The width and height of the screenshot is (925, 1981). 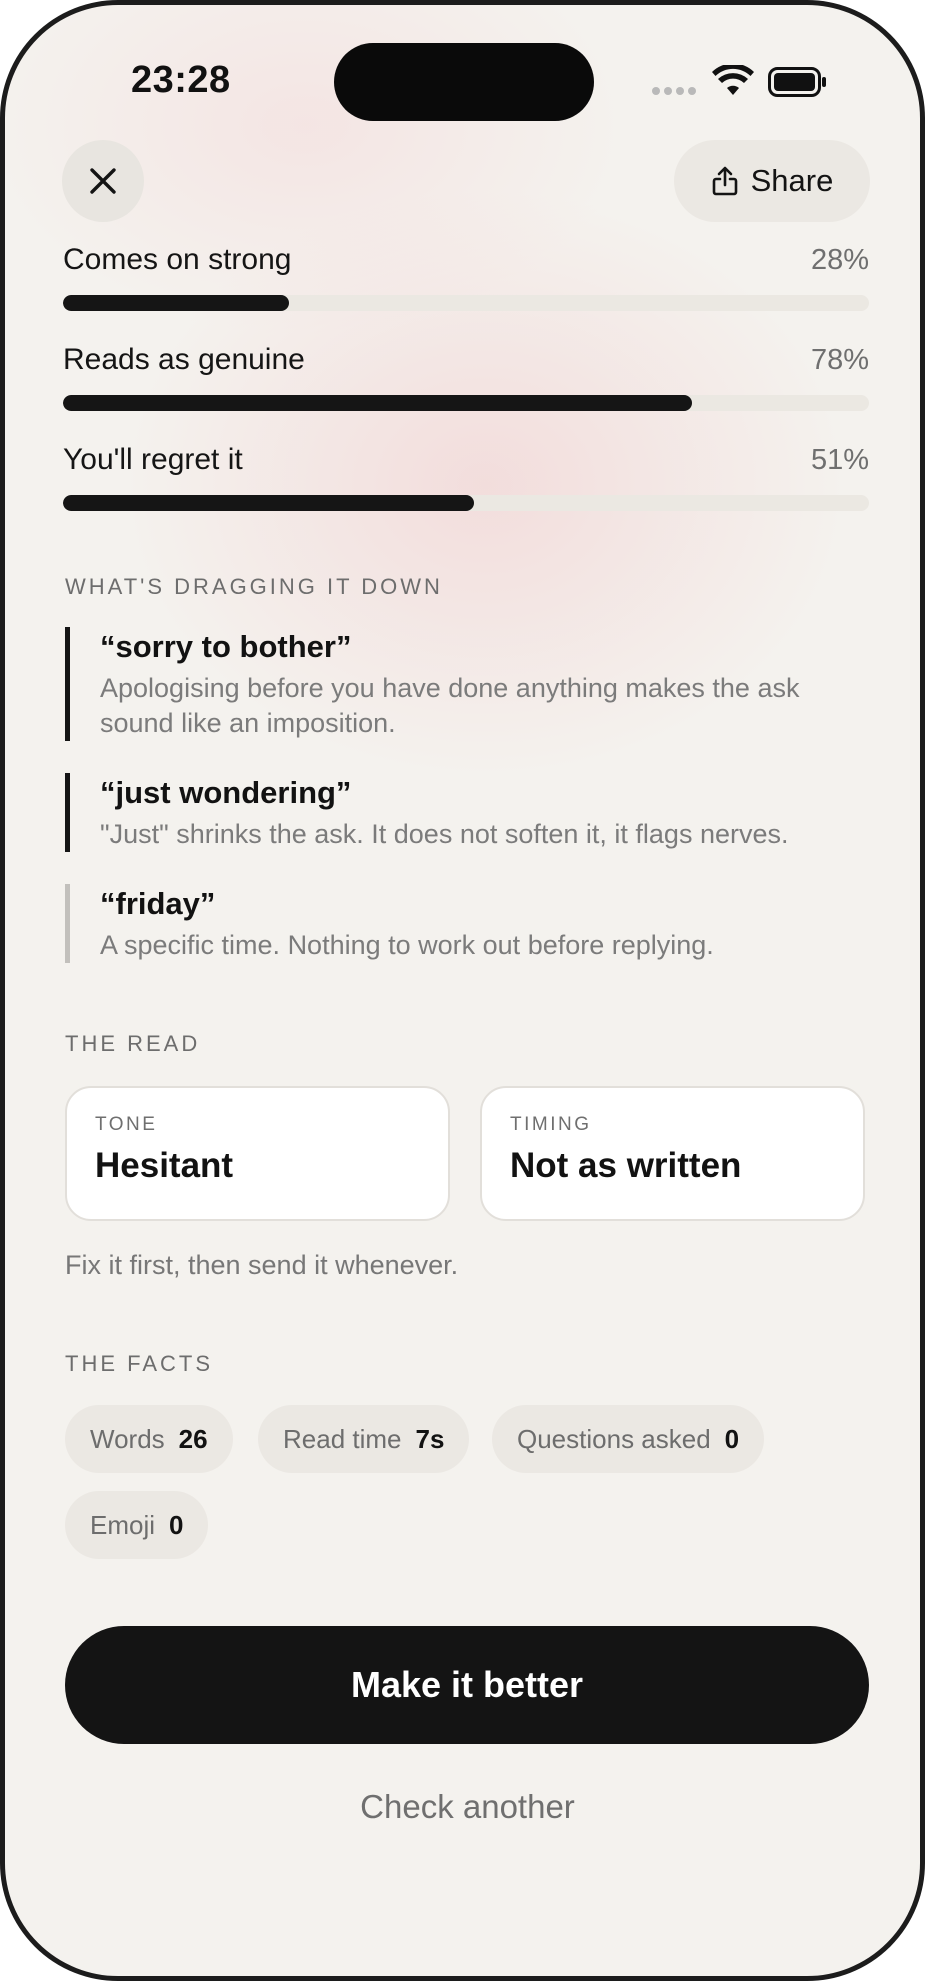 I want to click on section-title-read: THE READ, so click(x=133, y=1043).